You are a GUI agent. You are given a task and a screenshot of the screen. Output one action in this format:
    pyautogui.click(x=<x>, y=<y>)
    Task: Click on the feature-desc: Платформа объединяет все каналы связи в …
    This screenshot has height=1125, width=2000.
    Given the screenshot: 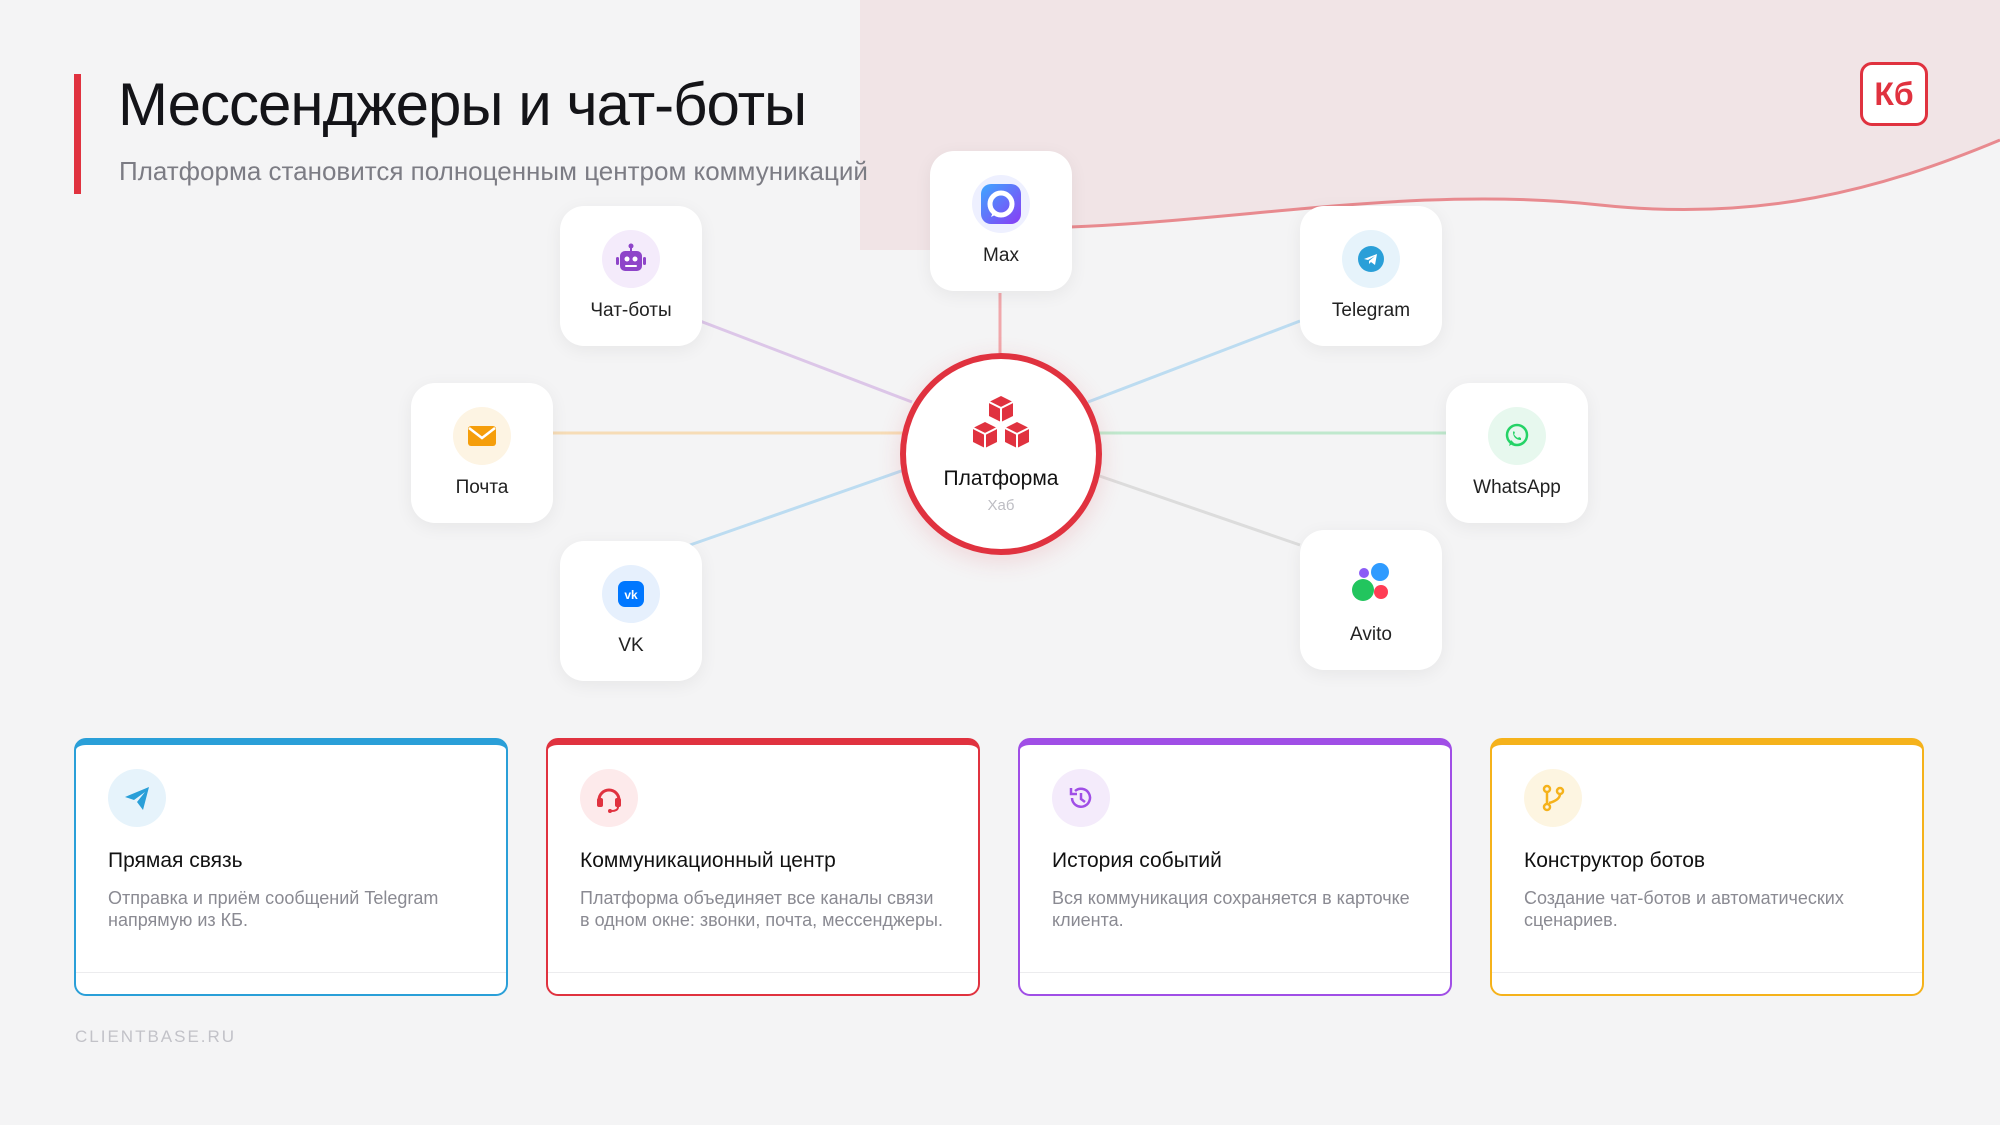 What is the action you would take?
    pyautogui.click(x=761, y=909)
    